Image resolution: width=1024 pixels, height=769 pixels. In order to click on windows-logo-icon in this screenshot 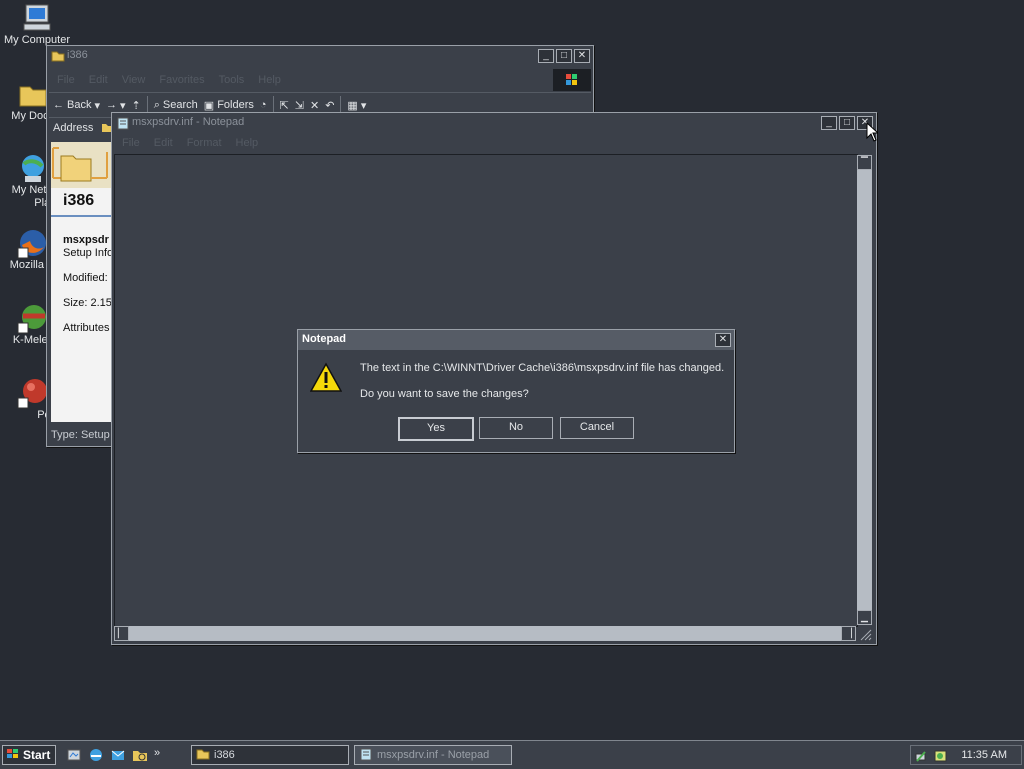, I will do `click(13, 755)`.